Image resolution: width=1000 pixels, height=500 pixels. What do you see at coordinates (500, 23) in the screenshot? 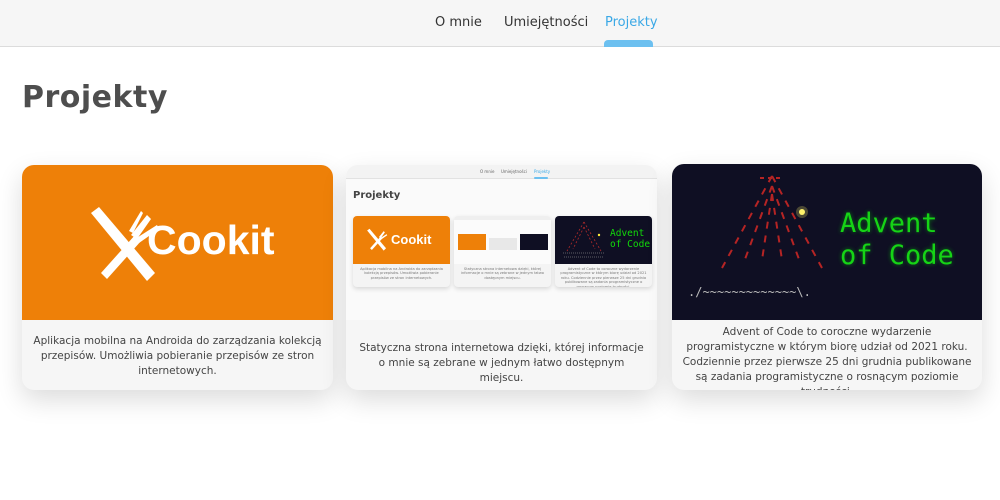
I see `top-navigation: O mnie Umiejętności Projekty` at bounding box center [500, 23].